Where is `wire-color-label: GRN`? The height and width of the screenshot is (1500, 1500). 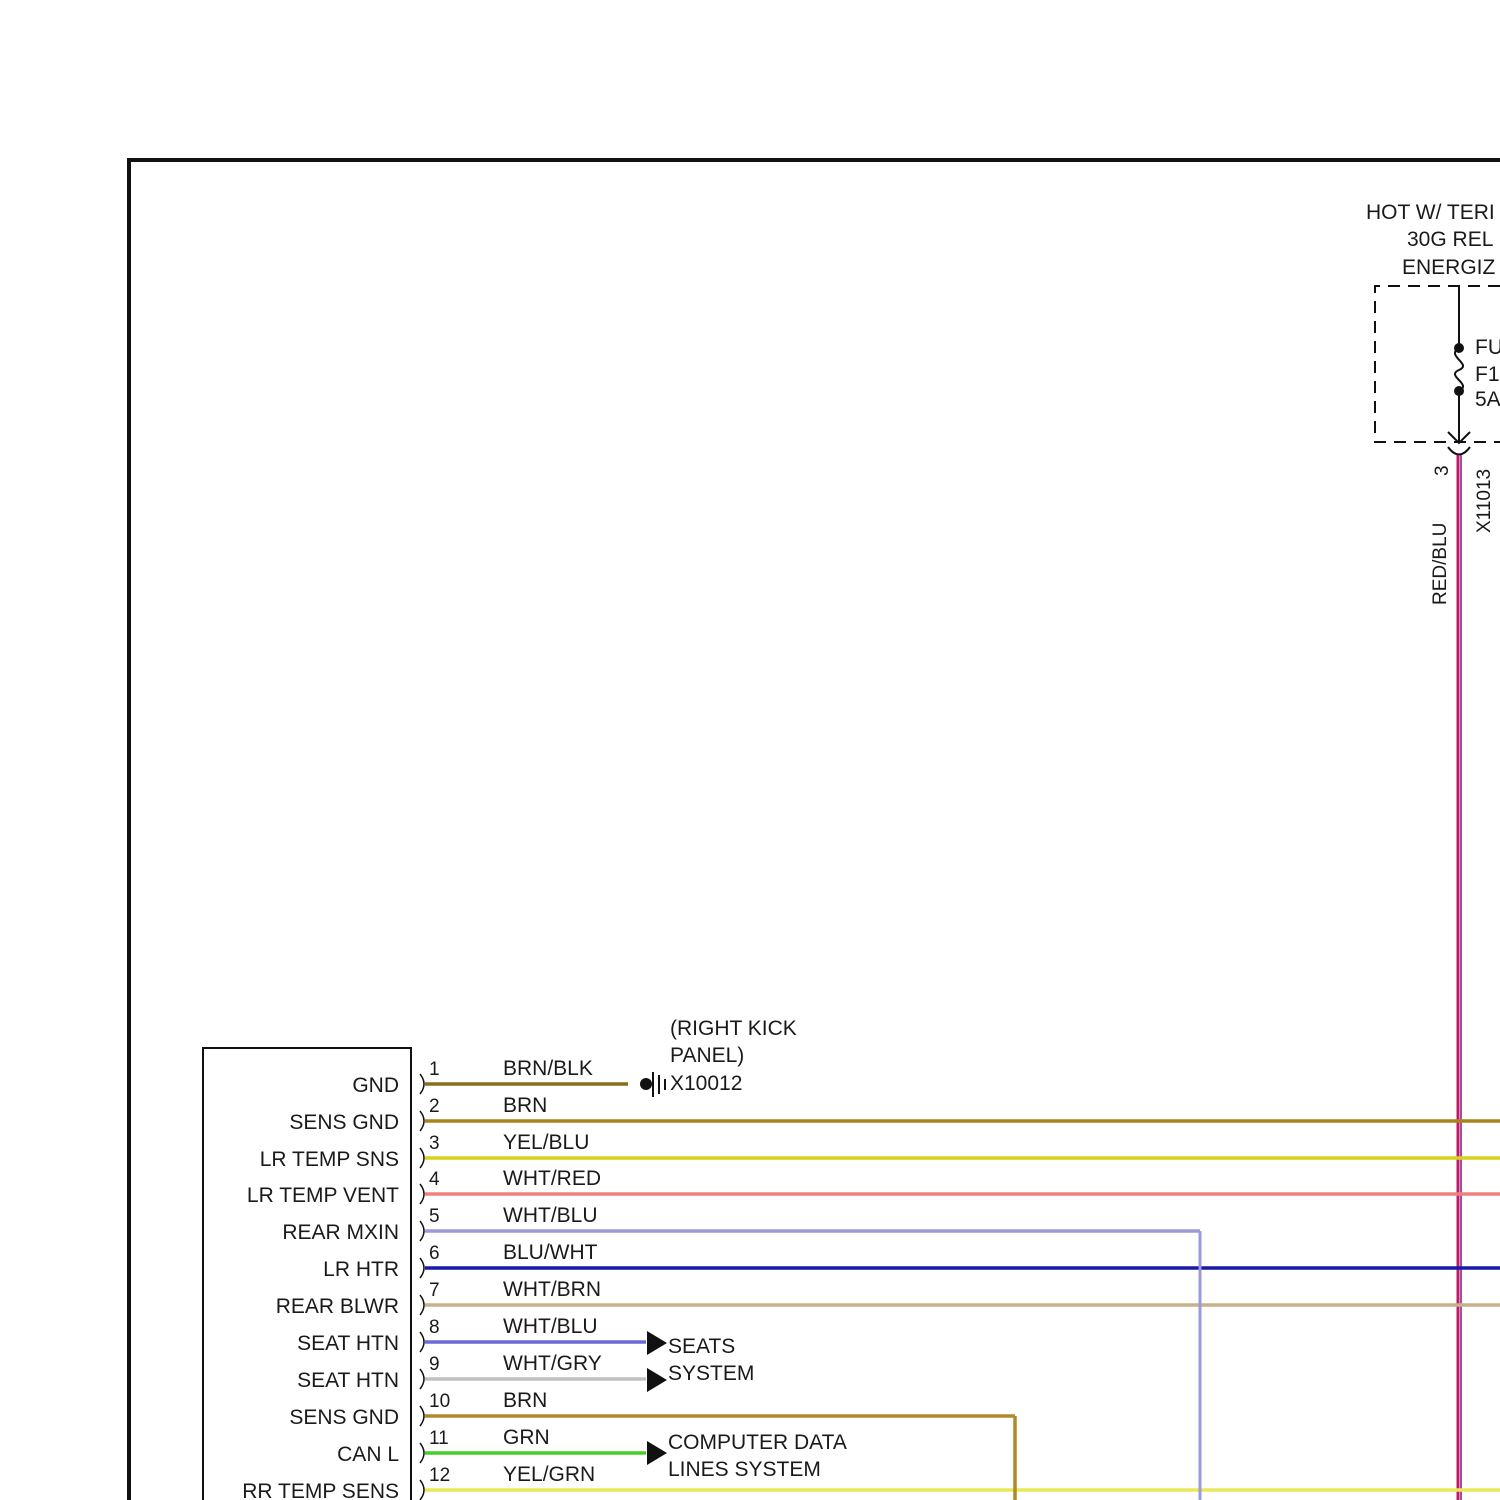 wire-color-label: GRN is located at coordinates (526, 1437).